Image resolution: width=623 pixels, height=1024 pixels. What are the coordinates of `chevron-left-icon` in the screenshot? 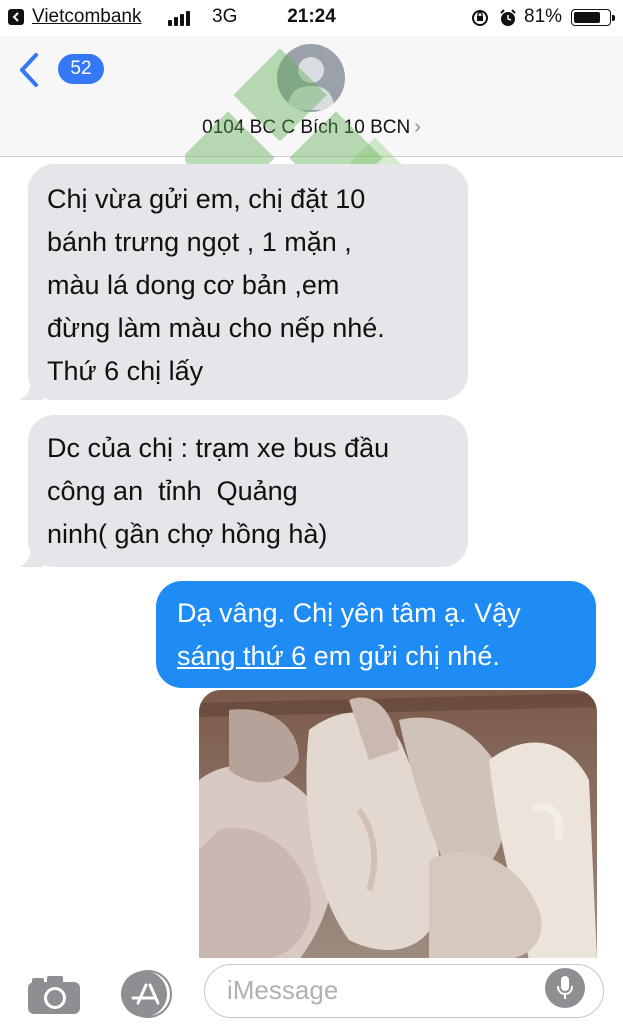 It's located at (29, 70).